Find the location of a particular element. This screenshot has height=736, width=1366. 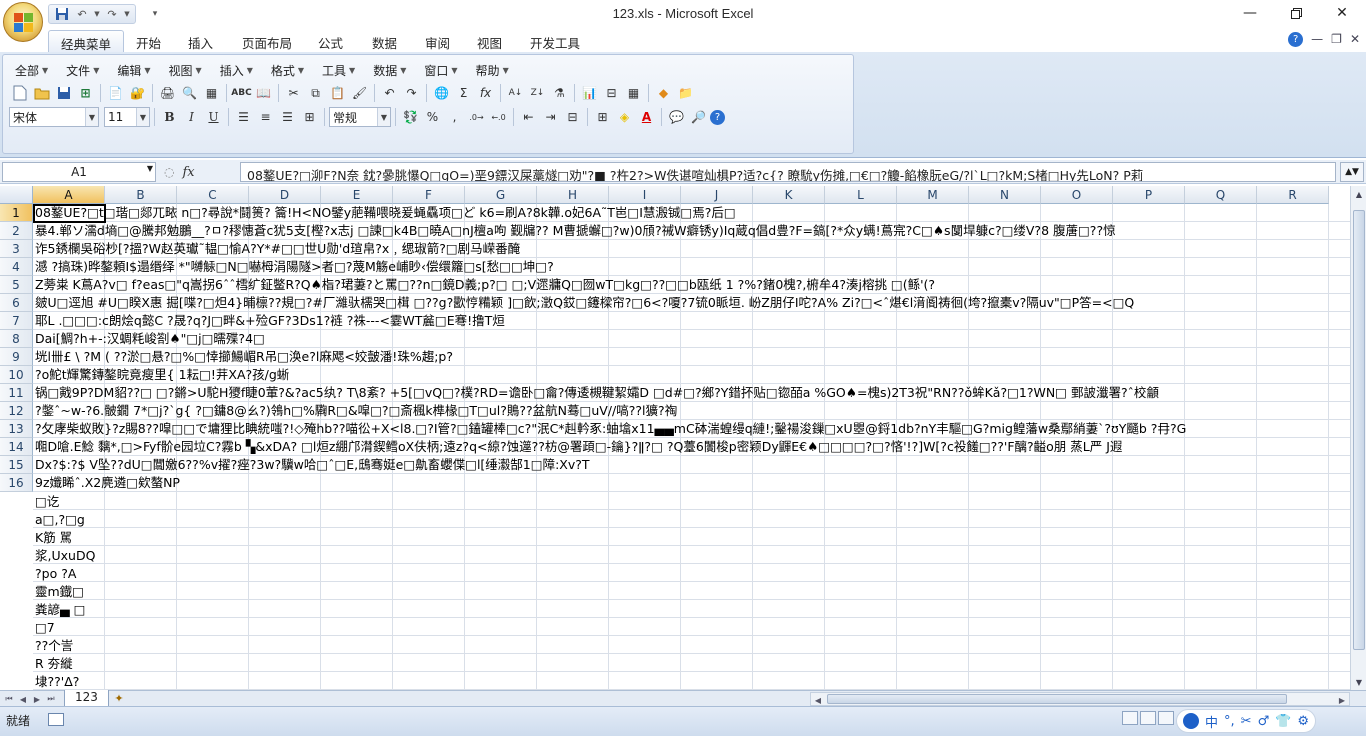

menu-edit: 编辑 ▼ is located at coordinates (133, 70).